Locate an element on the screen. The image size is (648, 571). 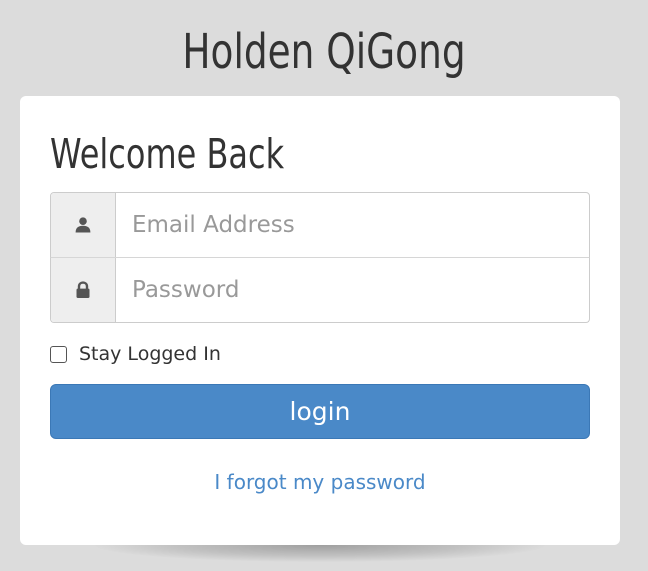
email-field is located at coordinates (352, 225).